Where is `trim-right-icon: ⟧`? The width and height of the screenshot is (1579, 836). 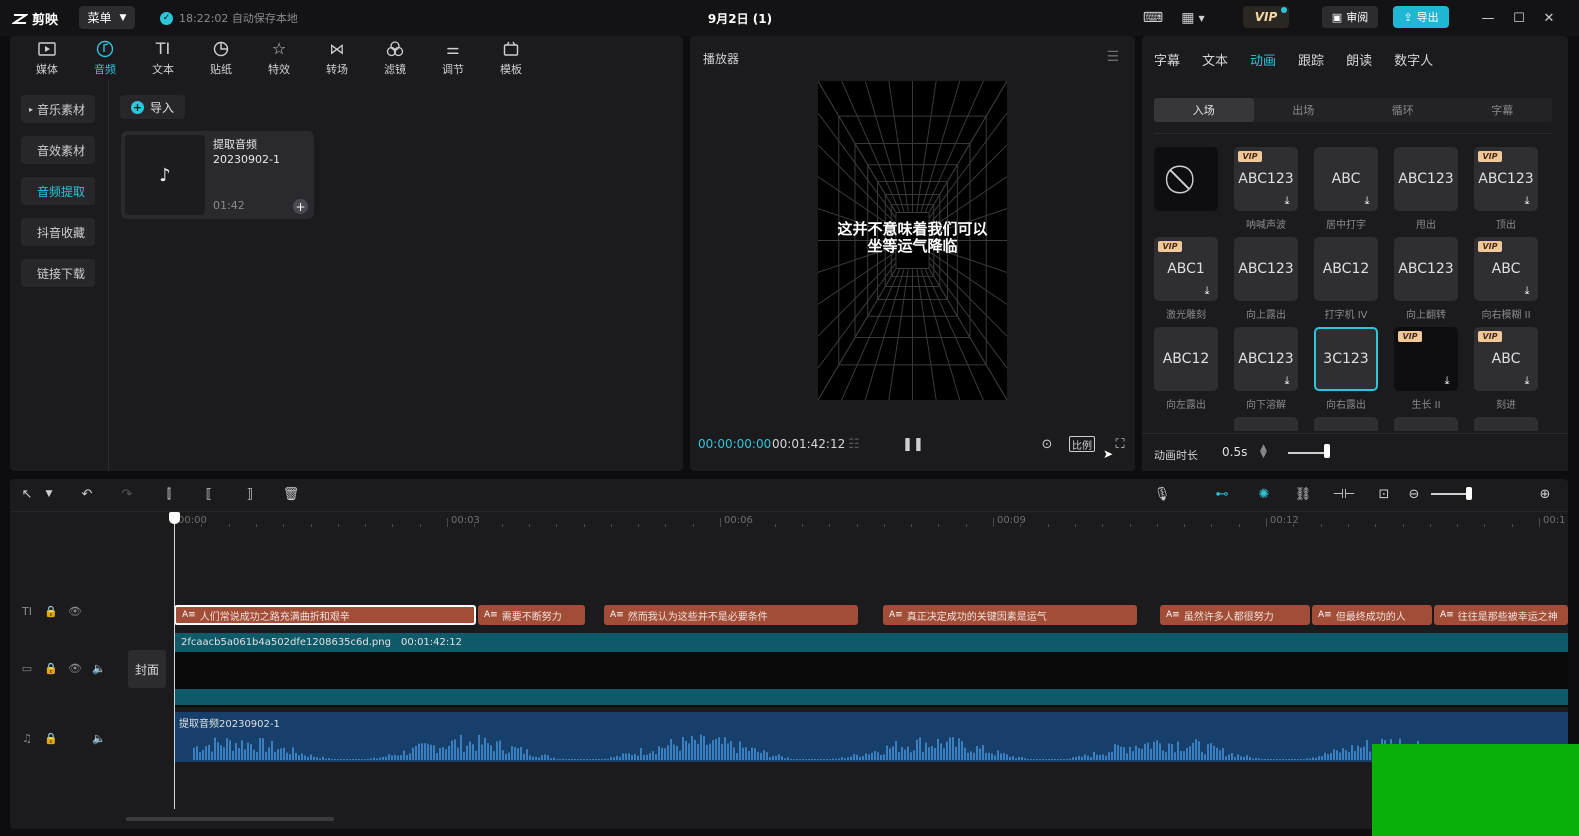 trim-right-icon: ⟧ is located at coordinates (250, 494).